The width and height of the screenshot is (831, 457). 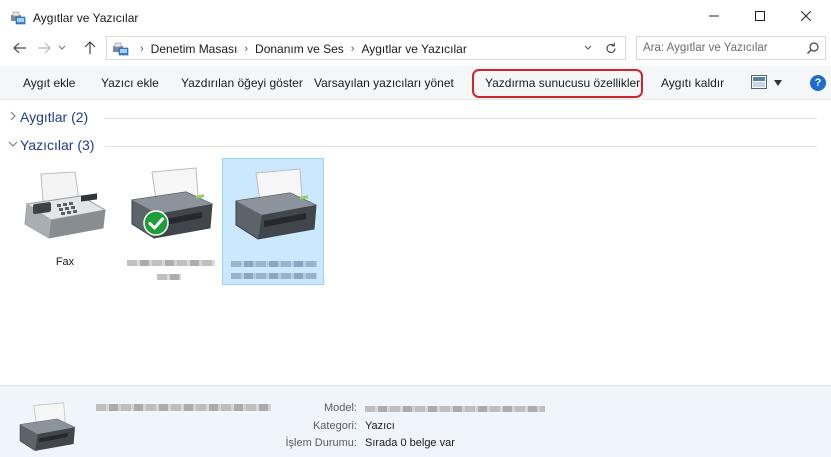 I want to click on minimize-button, so click(x=714, y=16).